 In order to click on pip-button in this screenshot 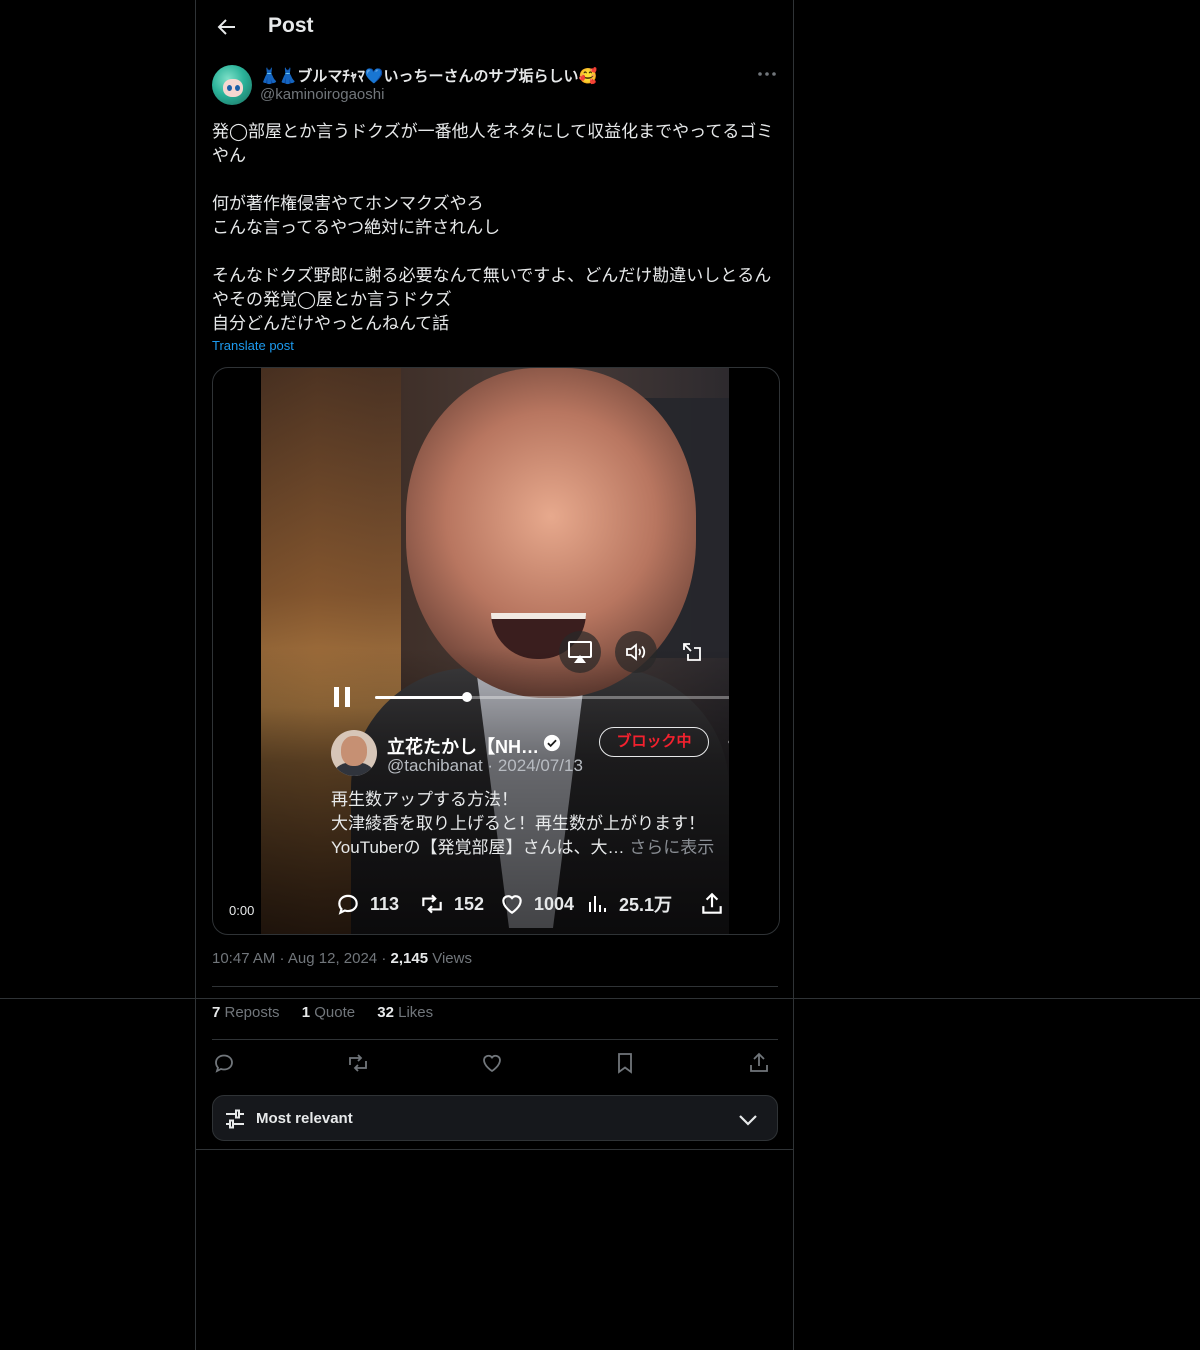, I will do `click(692, 652)`.